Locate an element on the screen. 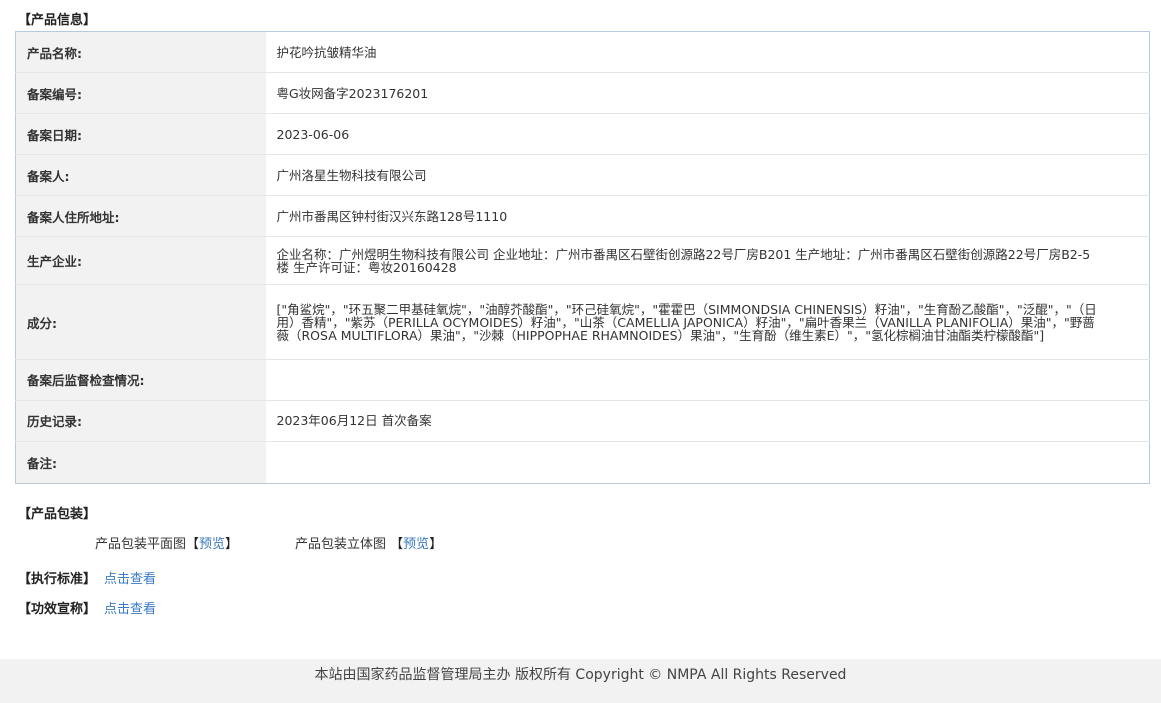 Image resolution: width=1161 pixels, height=703 pixels. table-row: 备案编号: 粤G妆网备字2023176201 is located at coordinates (582, 93).